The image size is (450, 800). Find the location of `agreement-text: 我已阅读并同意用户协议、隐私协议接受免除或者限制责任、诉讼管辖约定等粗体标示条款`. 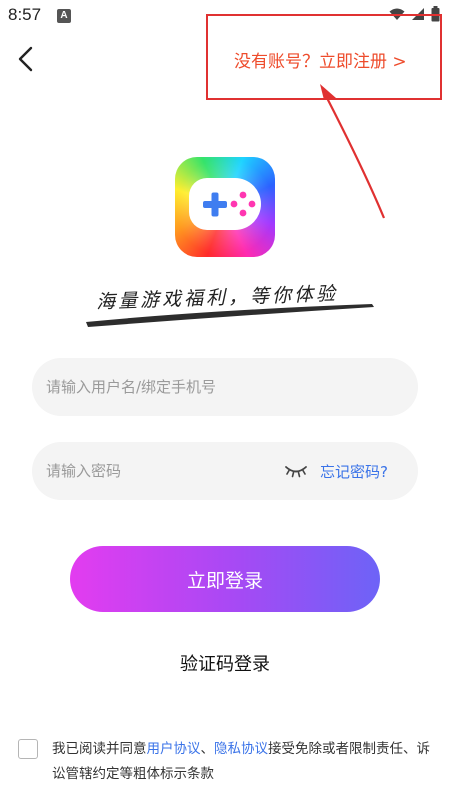

agreement-text: 我已阅读并同意用户协议、隐私协议接受免除或者限制责任、诉讼管辖约定等粗体标示条款 is located at coordinates (247, 762).